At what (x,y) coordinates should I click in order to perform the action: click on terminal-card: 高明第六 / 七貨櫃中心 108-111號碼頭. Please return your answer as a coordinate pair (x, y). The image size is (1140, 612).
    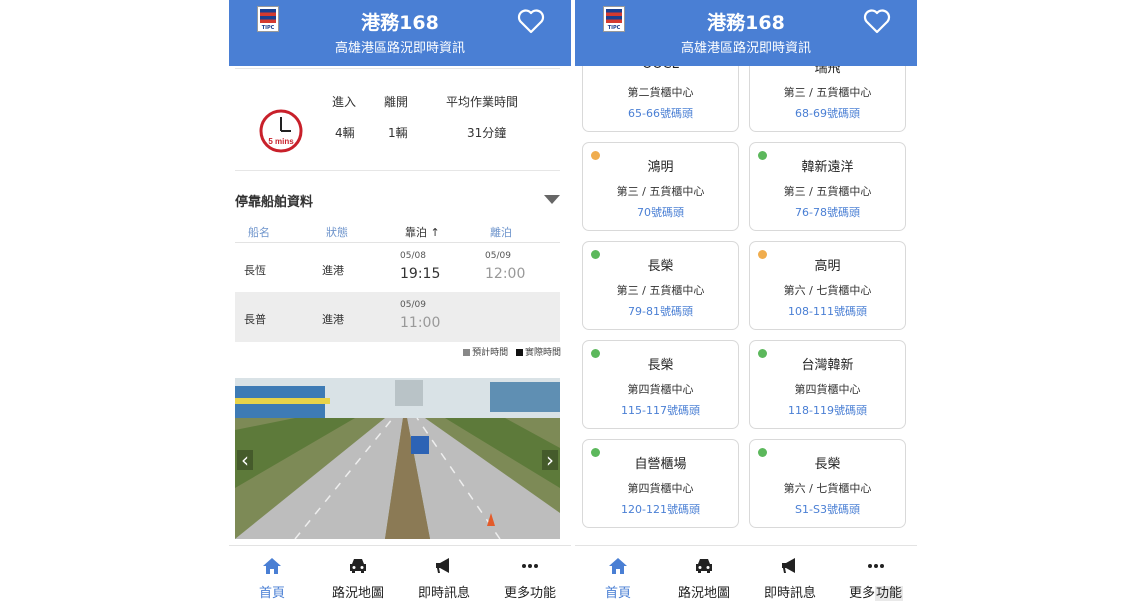
    Looking at the image, I should click on (827, 285).